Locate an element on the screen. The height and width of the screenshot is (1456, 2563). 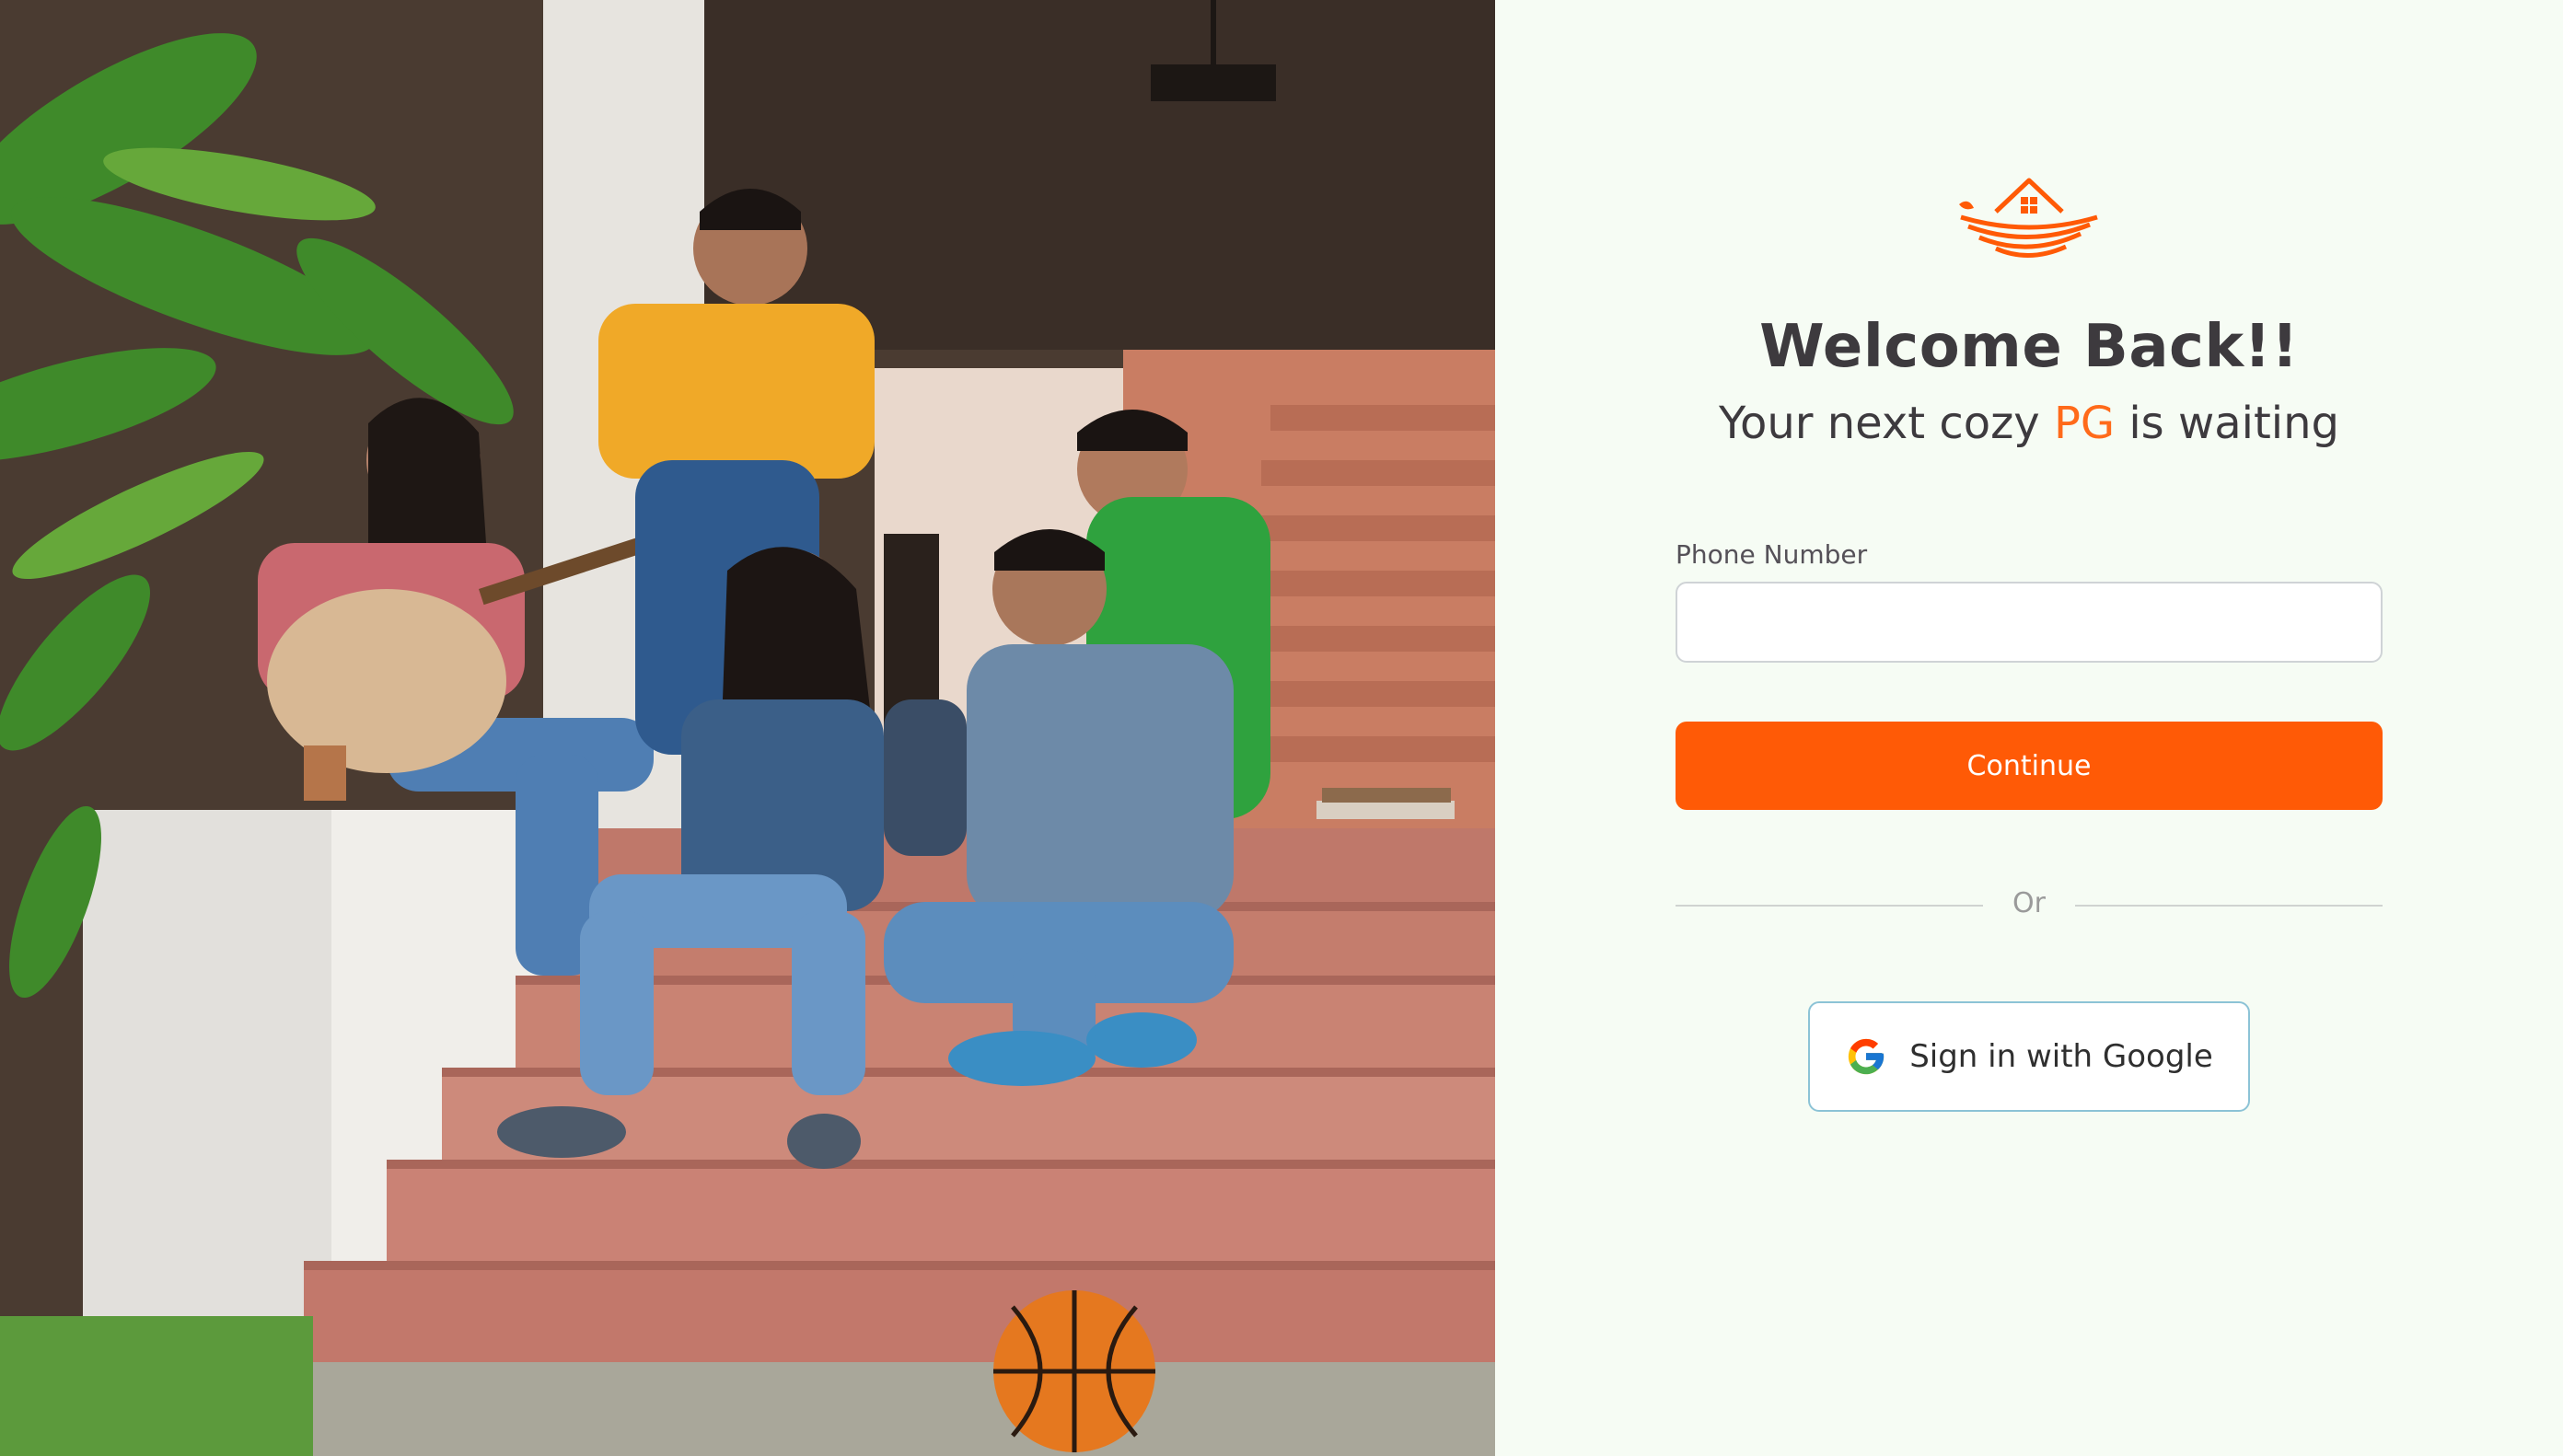
page-subtitle: Your next cozy PG is waiting is located at coordinates (2029, 423).